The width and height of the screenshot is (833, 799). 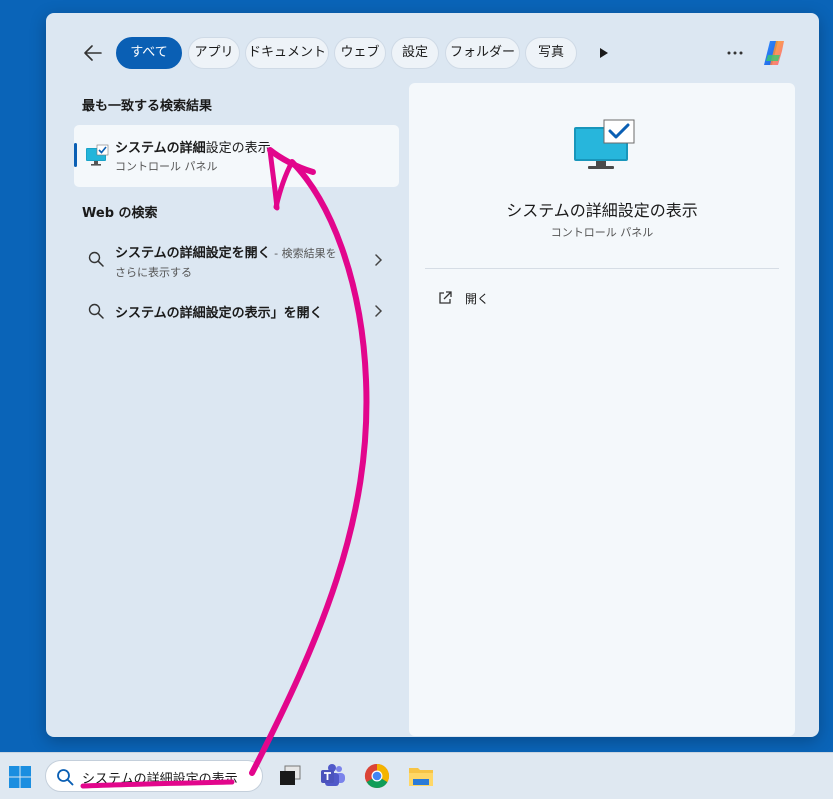 I want to click on teams-icon, so click(x=333, y=776).